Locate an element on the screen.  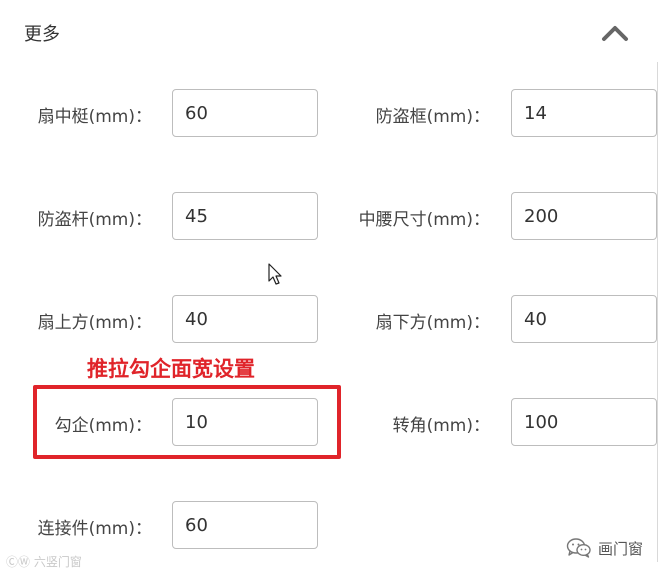
shan-shang-fang-input is located at coordinates (245, 319).